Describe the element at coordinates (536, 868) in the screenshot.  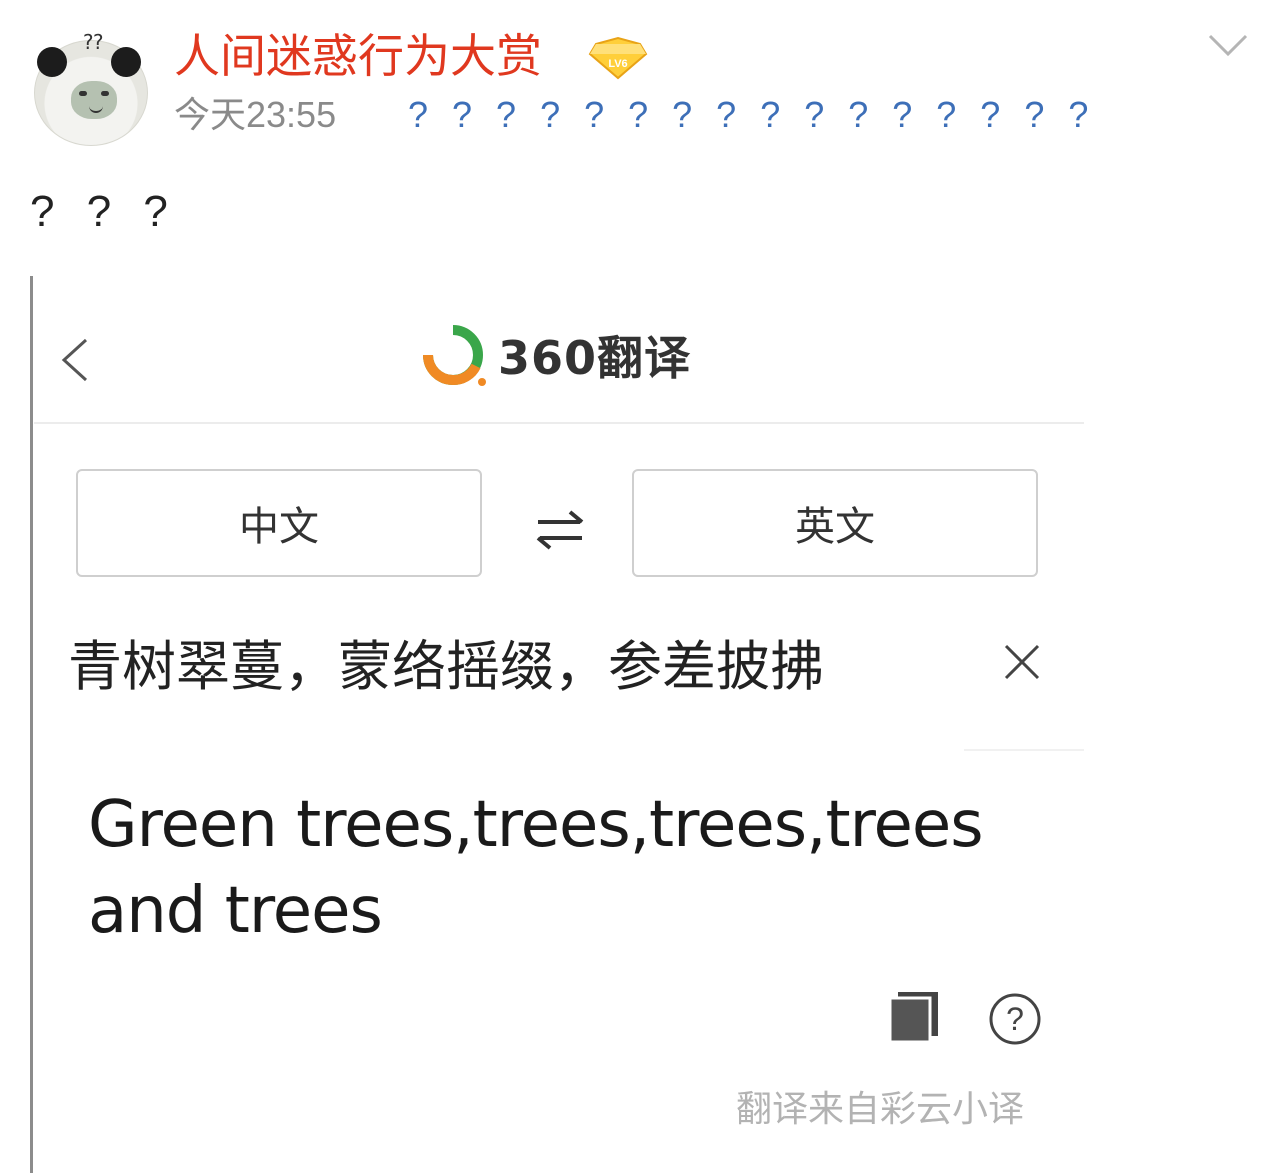
I see `translation-output: Green trees,trees,trees,trees and trees` at that location.